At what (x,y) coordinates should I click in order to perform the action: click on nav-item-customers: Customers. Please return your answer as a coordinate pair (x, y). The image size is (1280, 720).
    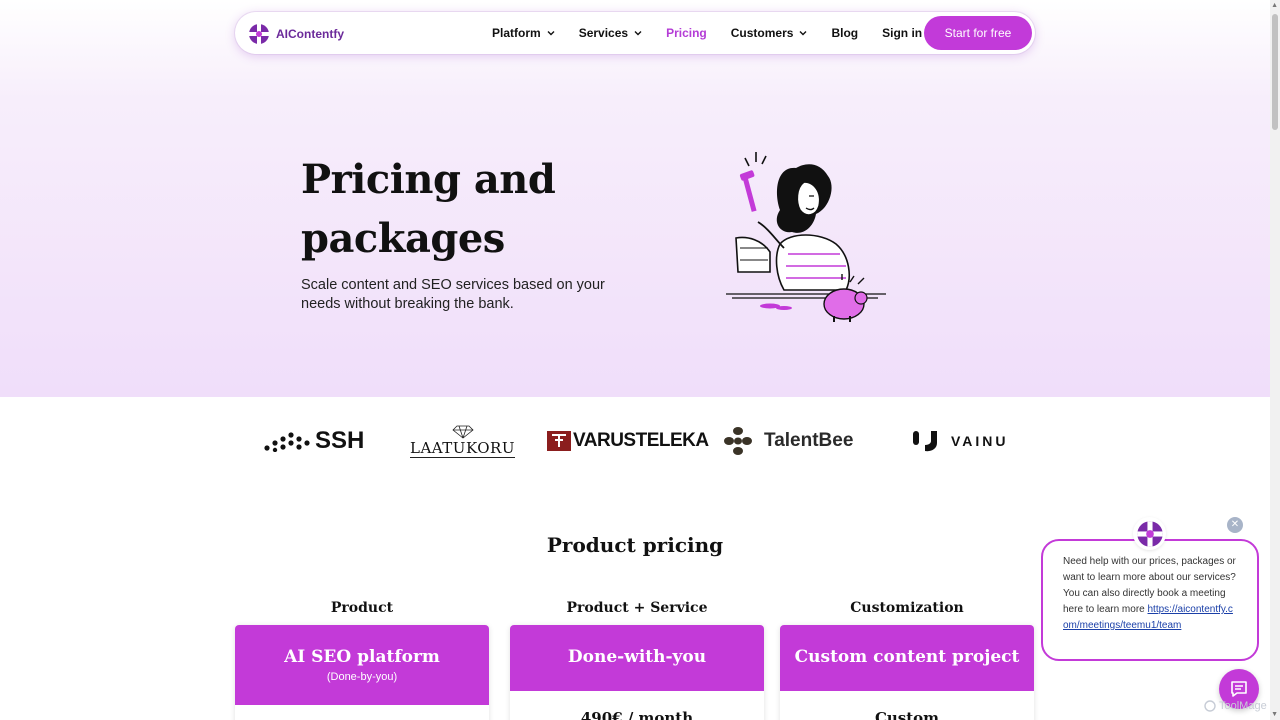
    Looking at the image, I should click on (769, 33).